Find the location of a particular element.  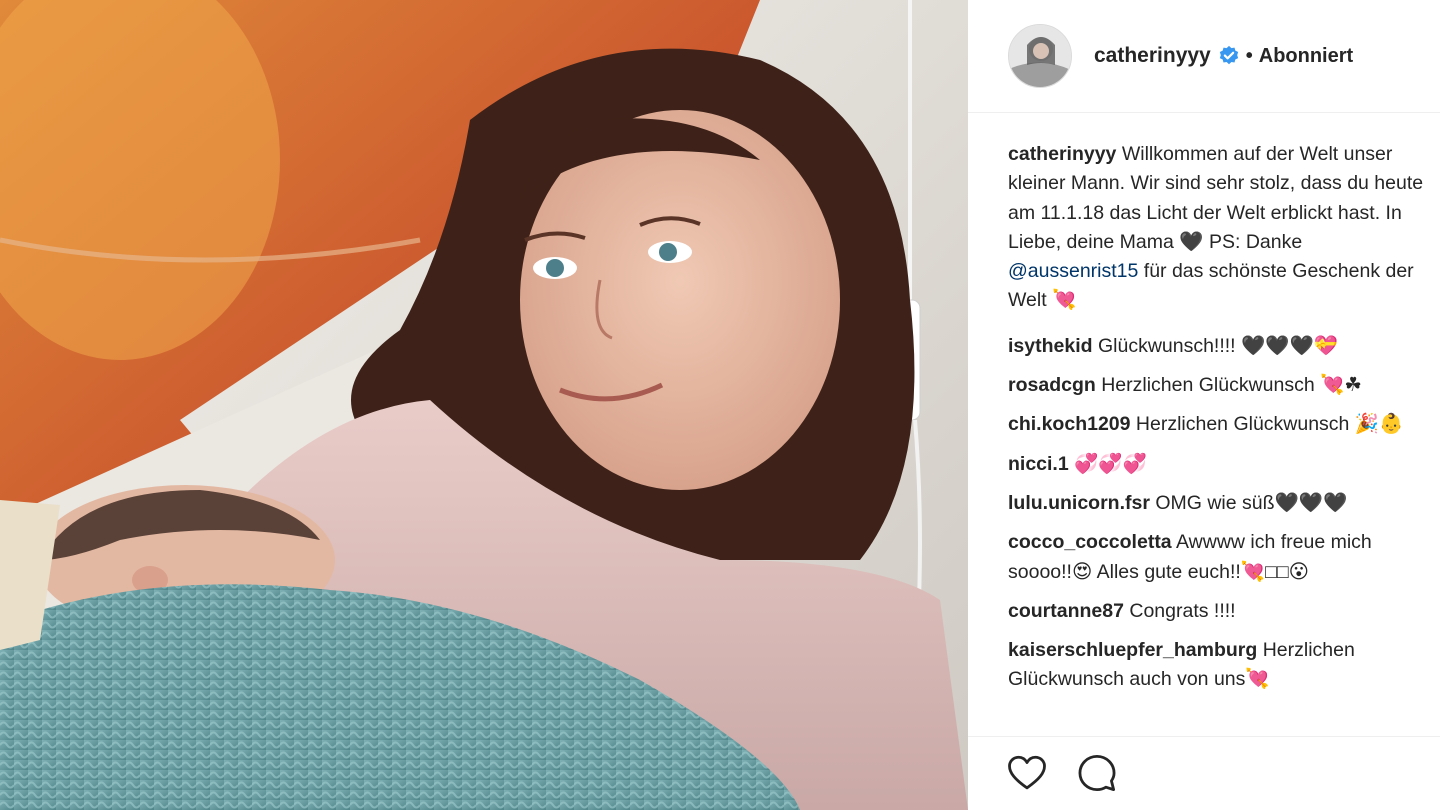

post-actions is located at coordinates (1062, 773).